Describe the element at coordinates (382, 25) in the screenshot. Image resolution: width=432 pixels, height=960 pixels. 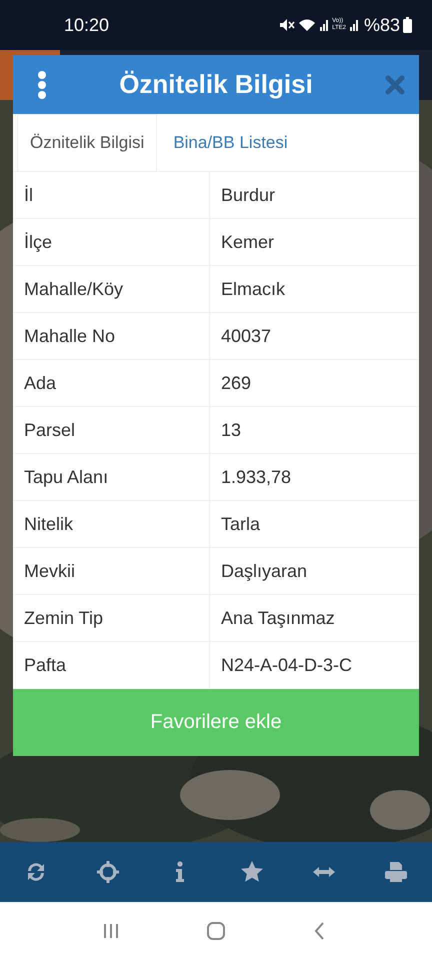
I see `battery-percent: %83` at that location.